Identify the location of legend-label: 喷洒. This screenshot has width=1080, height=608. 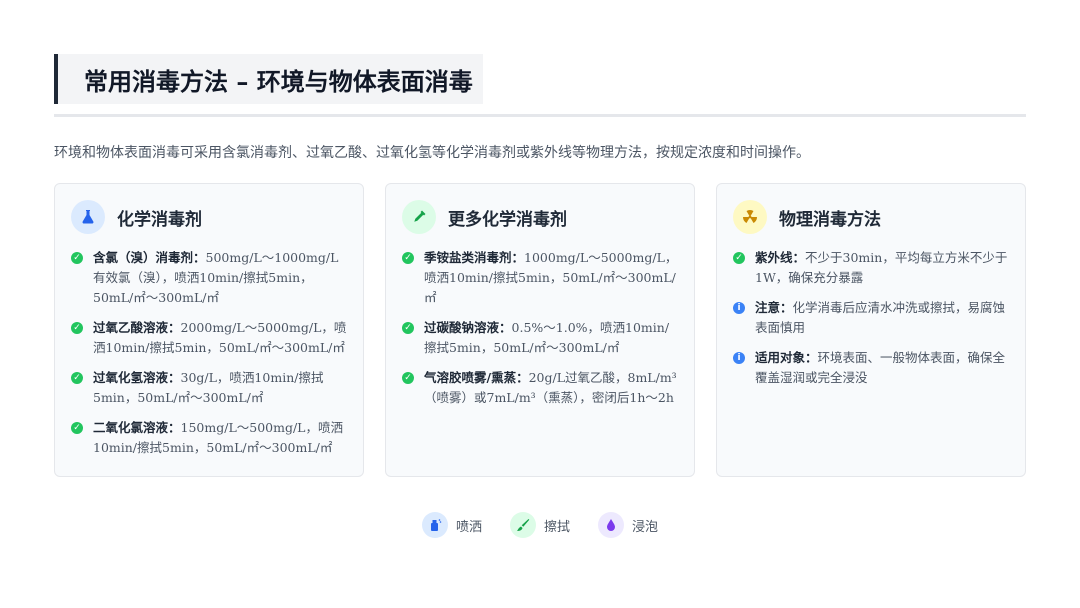
(468, 527).